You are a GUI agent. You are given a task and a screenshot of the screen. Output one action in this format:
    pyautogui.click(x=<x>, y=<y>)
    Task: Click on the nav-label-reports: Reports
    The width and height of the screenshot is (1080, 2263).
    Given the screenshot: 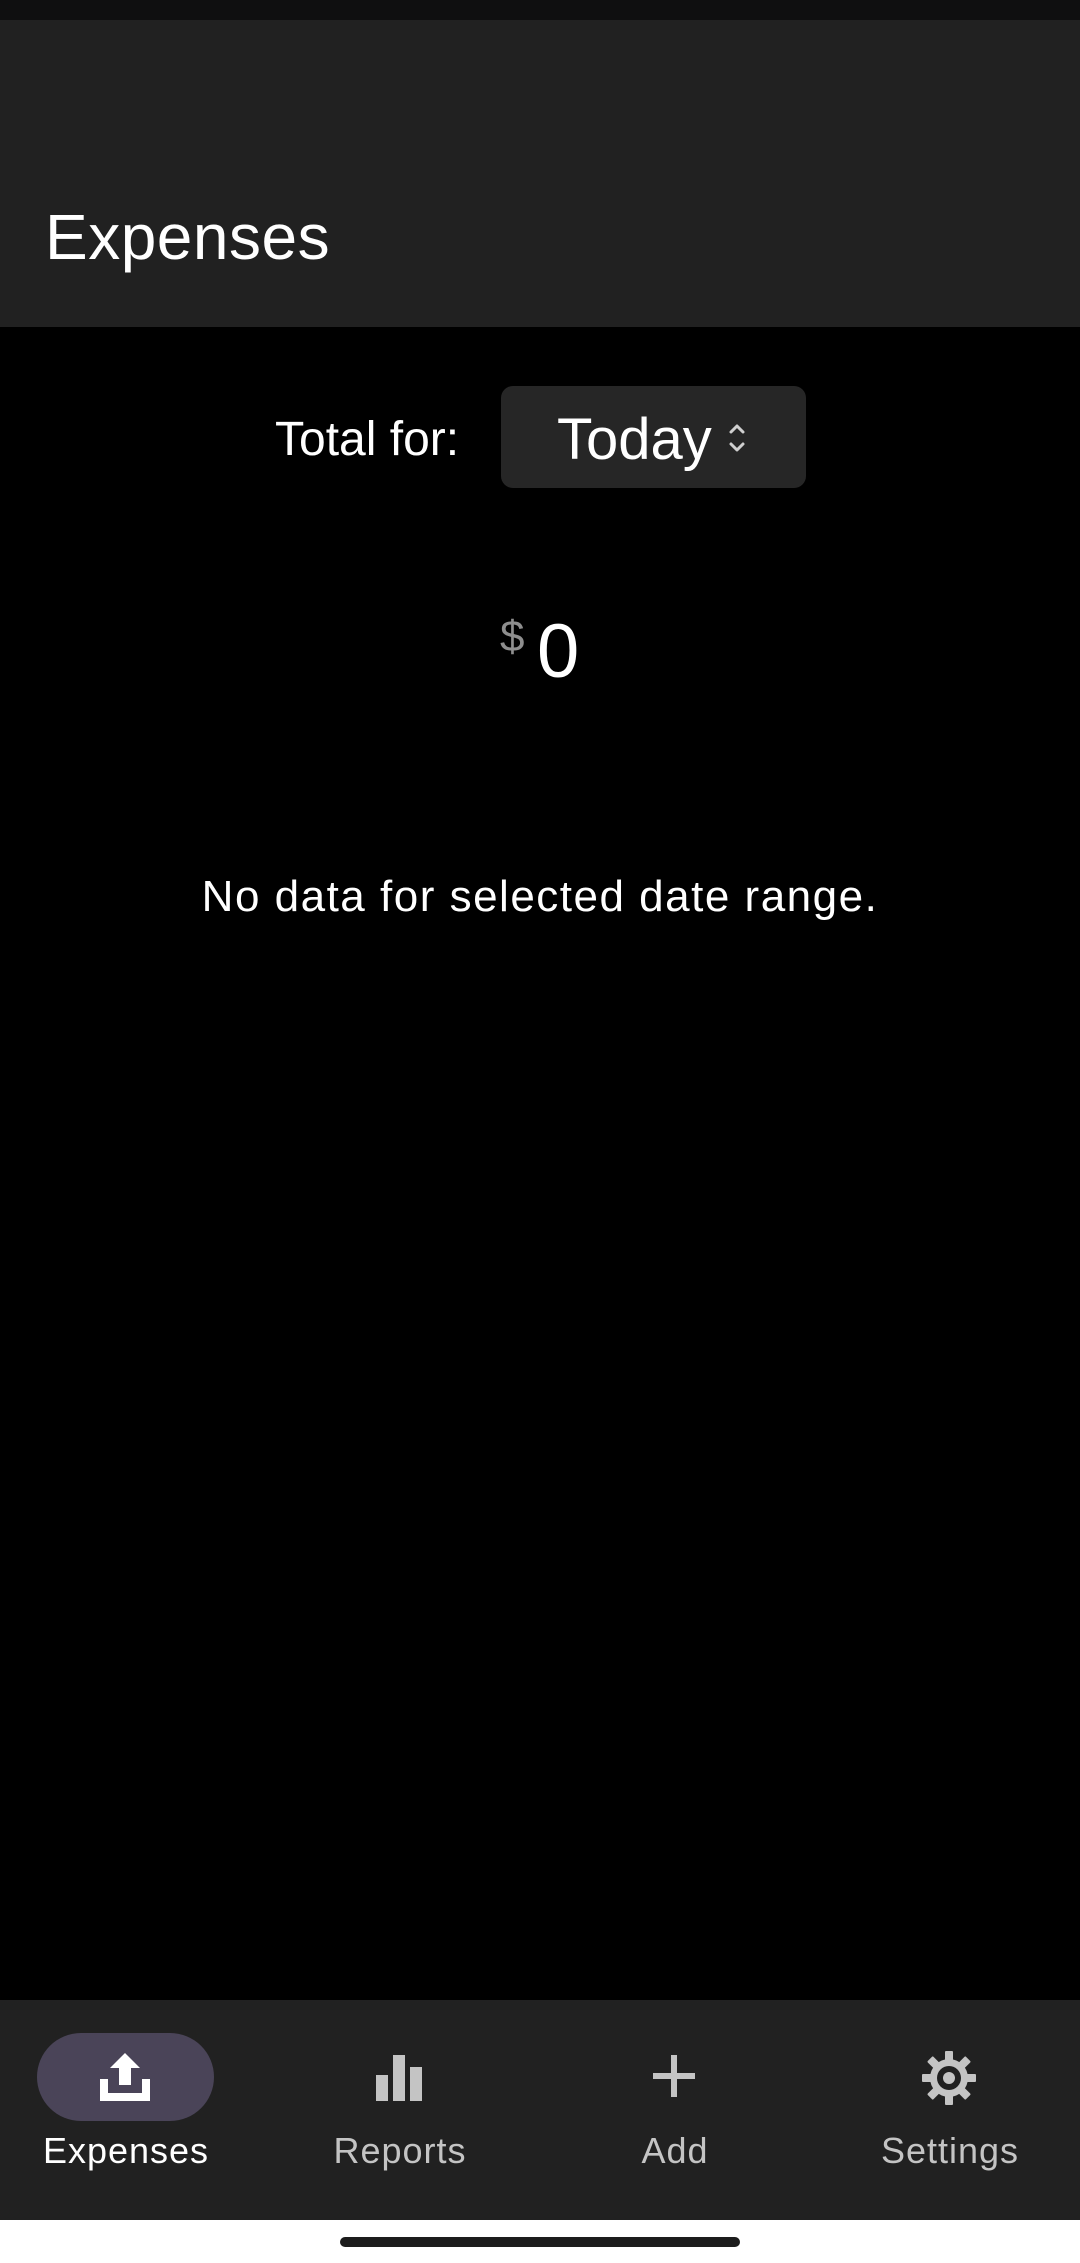 What is the action you would take?
    pyautogui.click(x=400, y=2150)
    